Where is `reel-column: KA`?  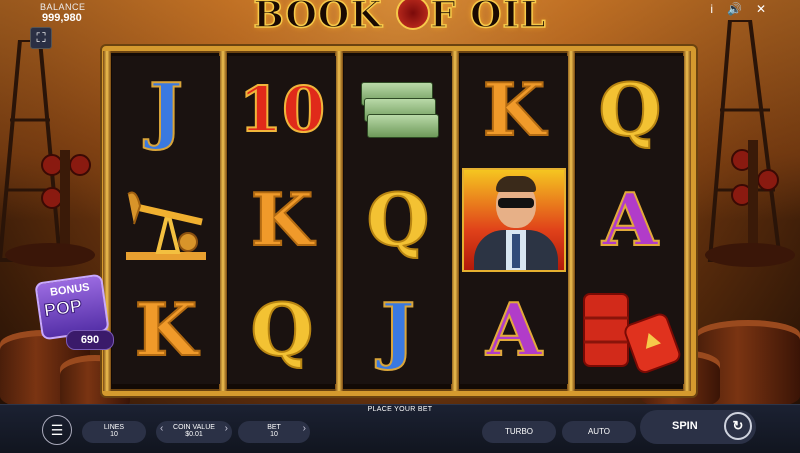
reel-column: KA is located at coordinates (514, 220).